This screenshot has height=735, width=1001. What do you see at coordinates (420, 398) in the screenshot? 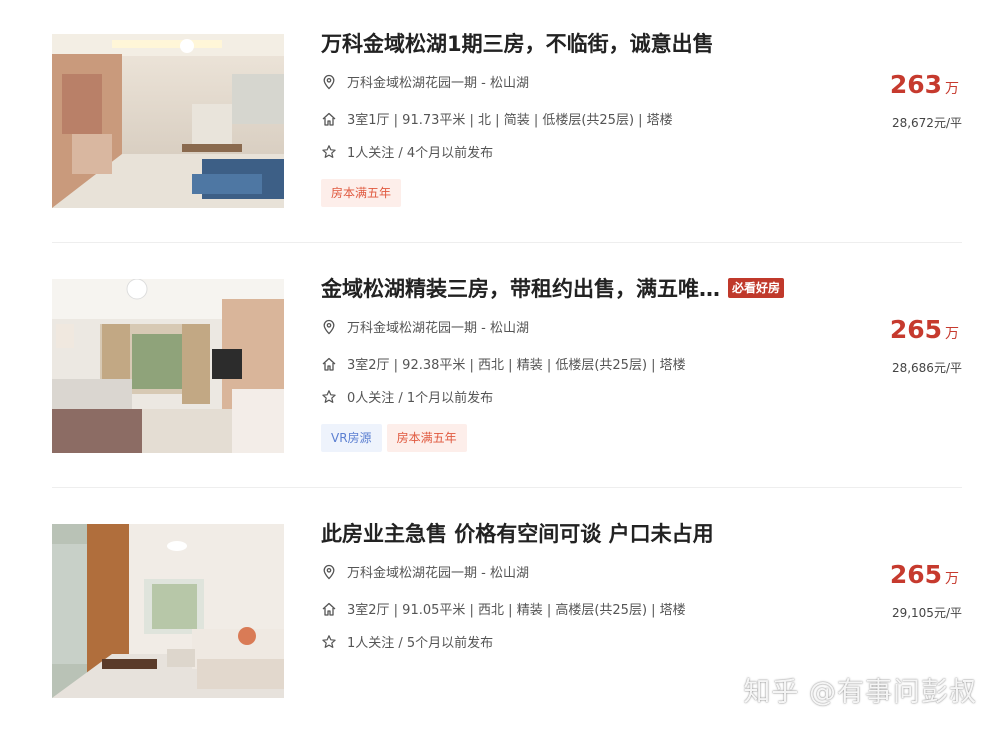
I see `follow-text: 0人关注 / 1个月以前发布` at bounding box center [420, 398].